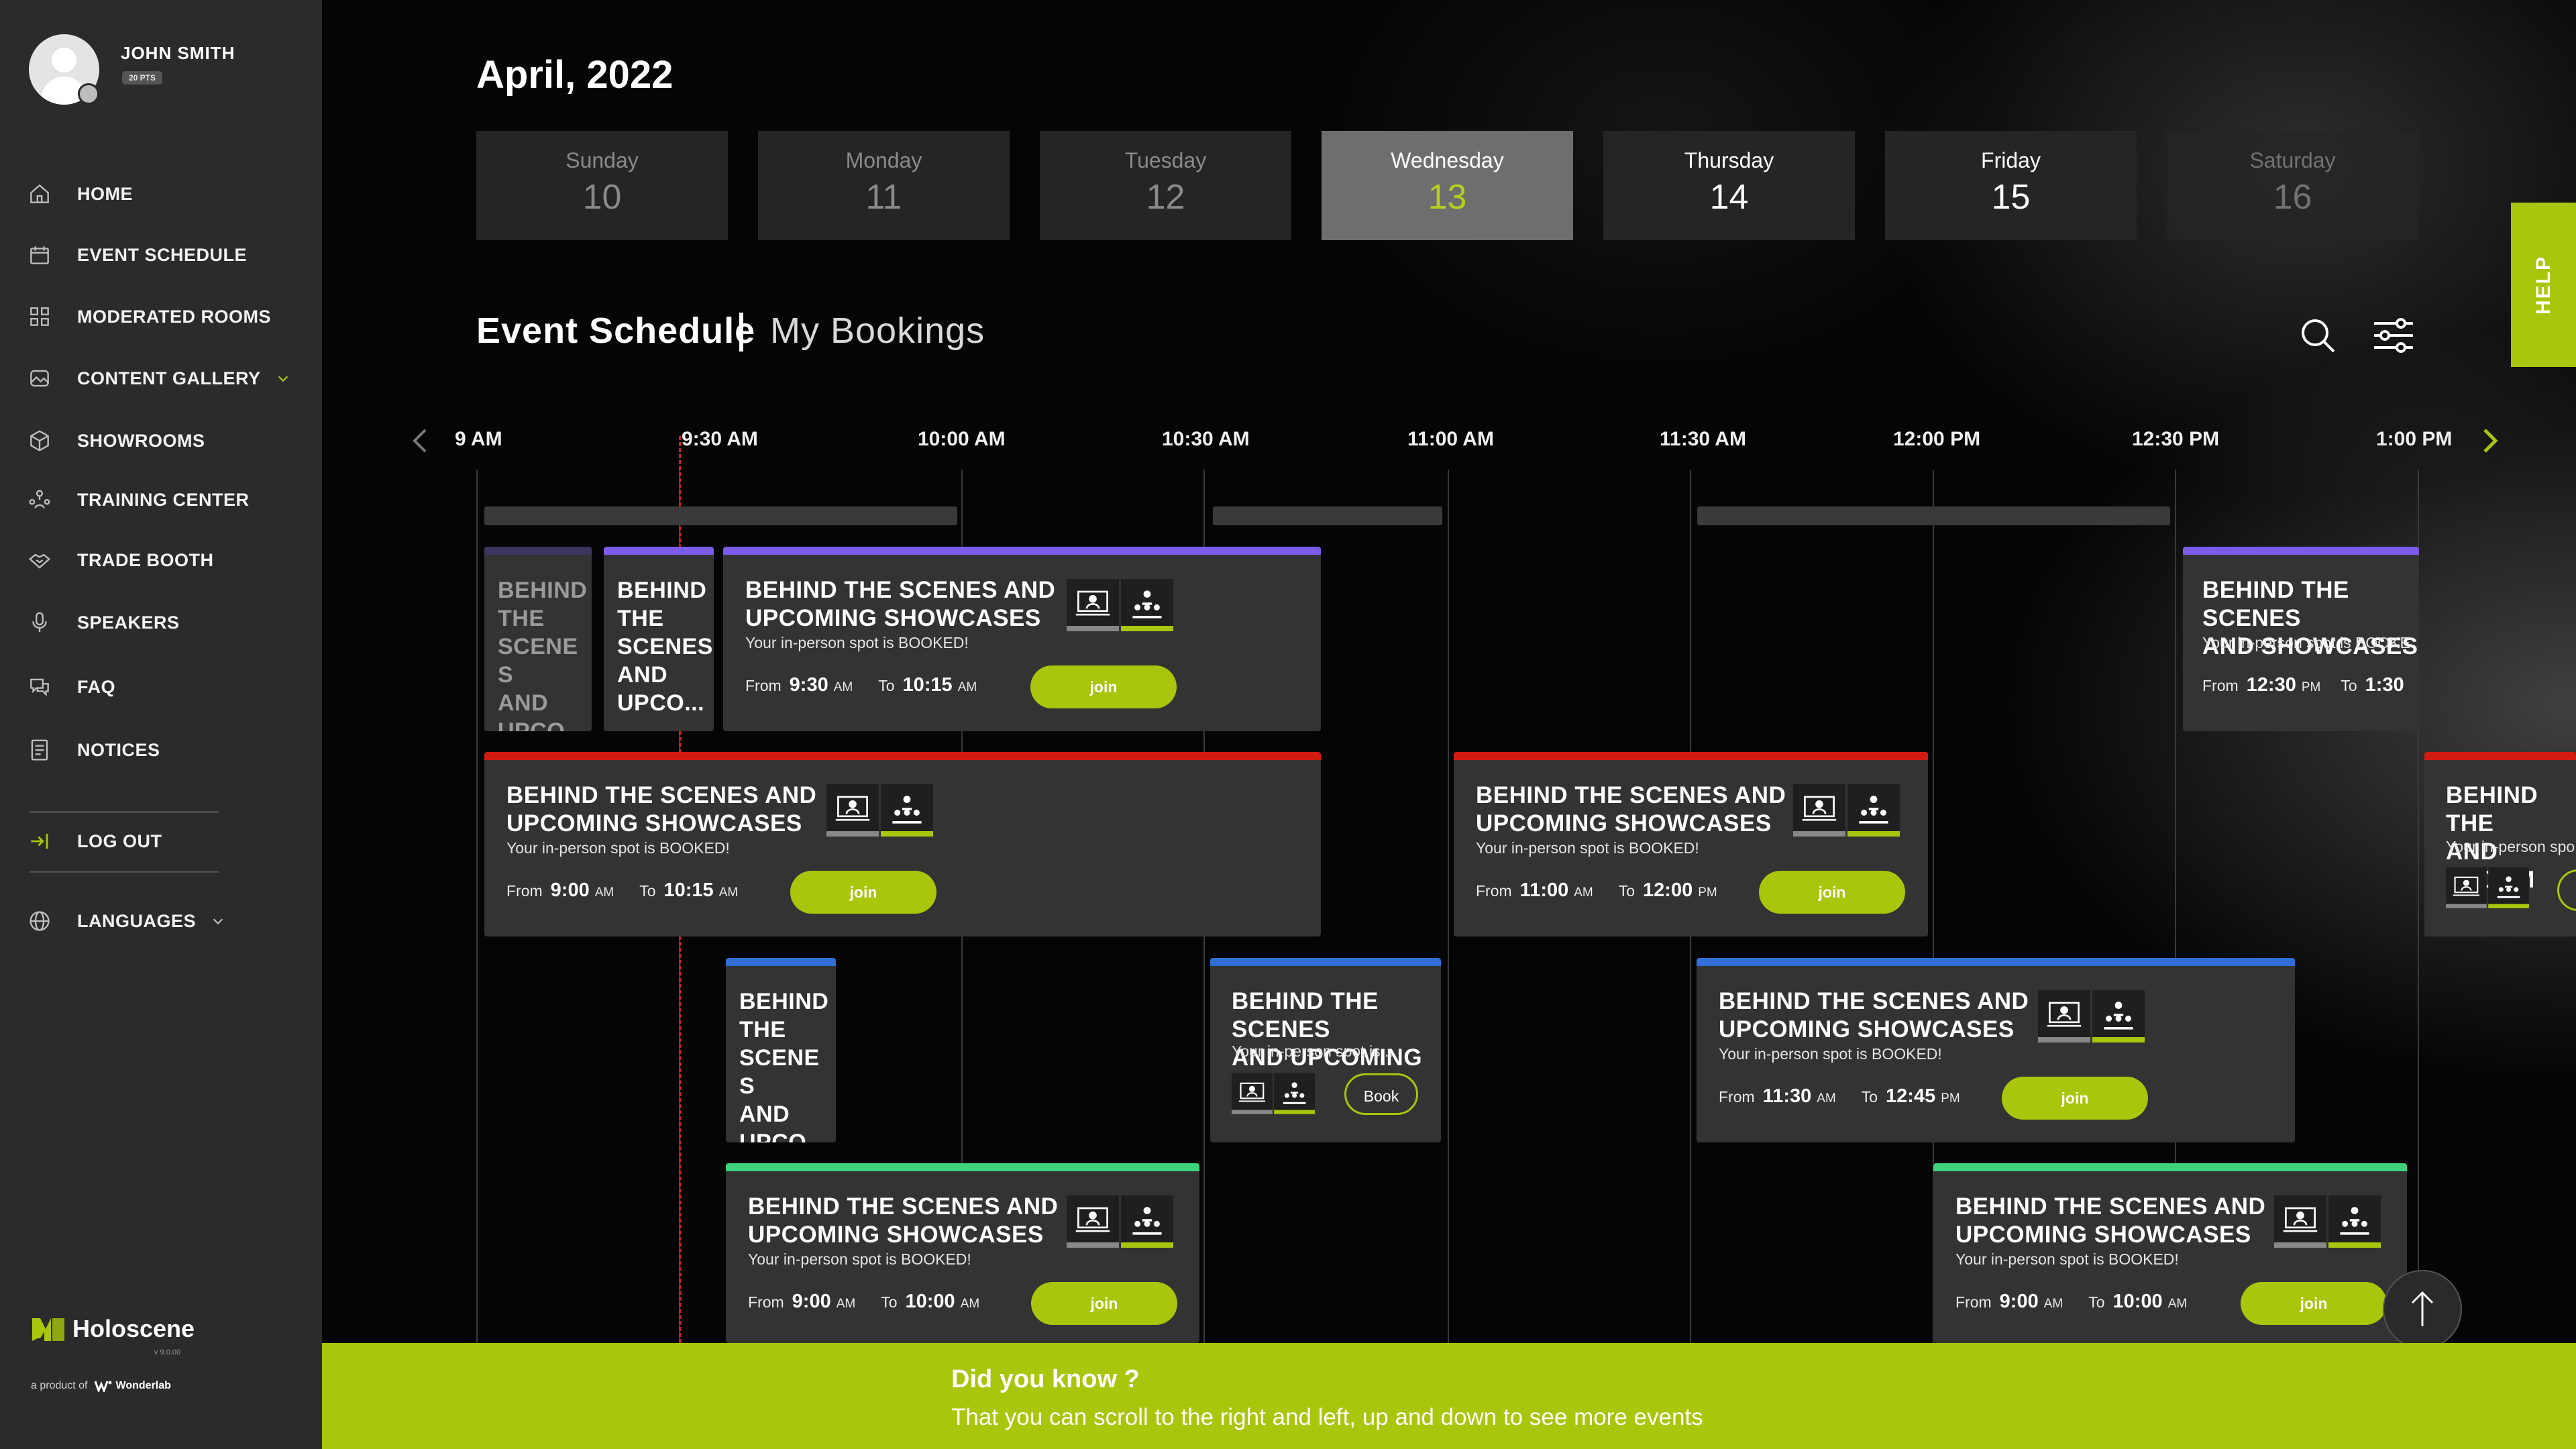 Image resolution: width=2576 pixels, height=1449 pixels. I want to click on avatar-edit-icon, so click(88, 94).